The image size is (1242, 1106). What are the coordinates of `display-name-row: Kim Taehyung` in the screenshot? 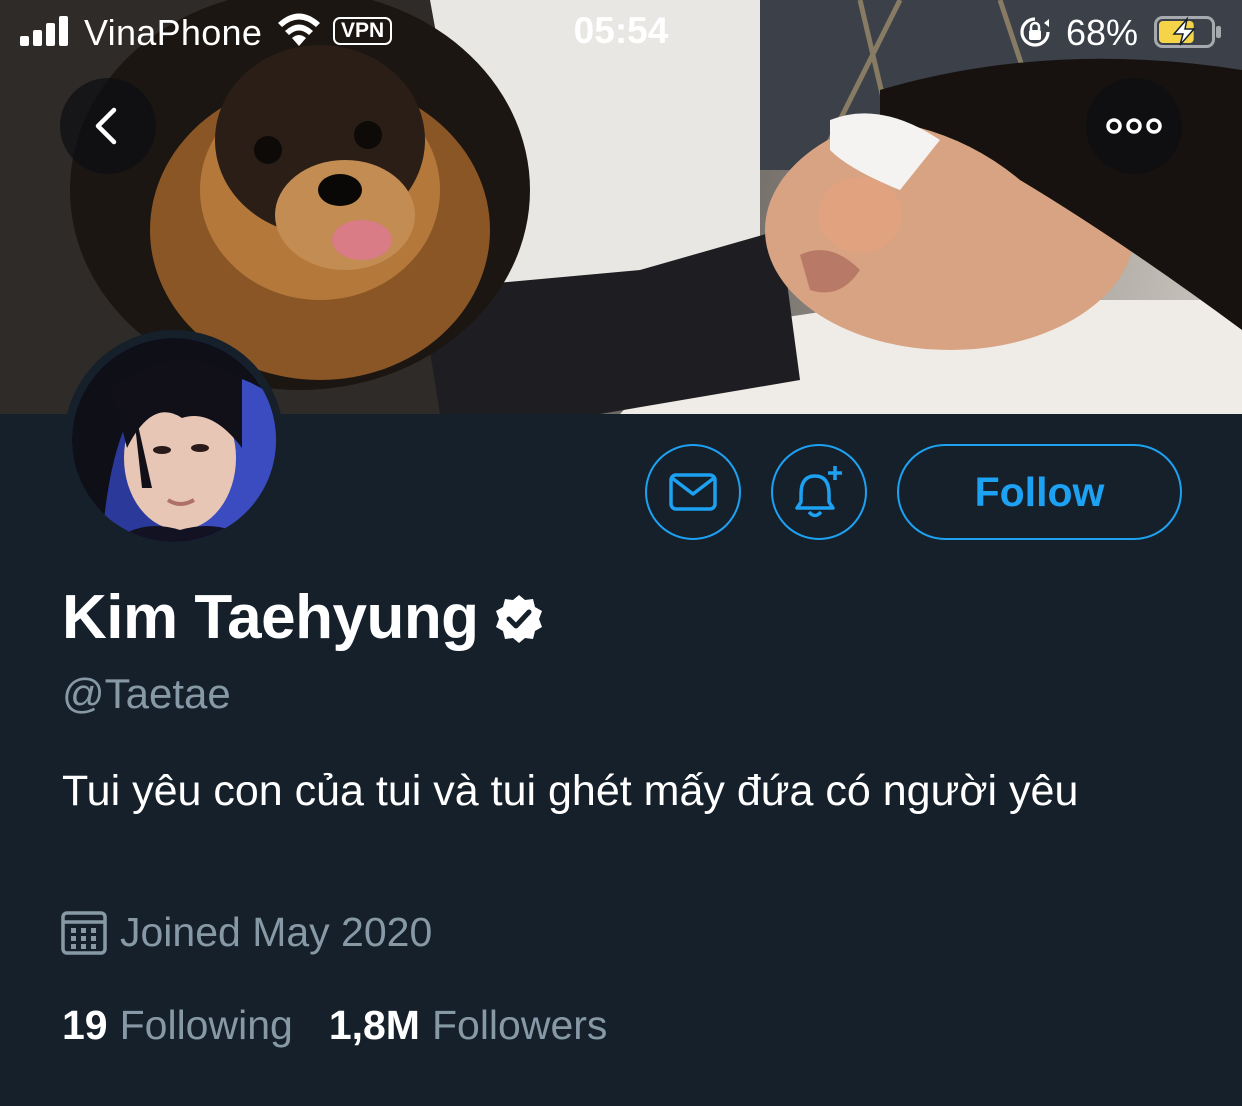 It's located at (303, 617).